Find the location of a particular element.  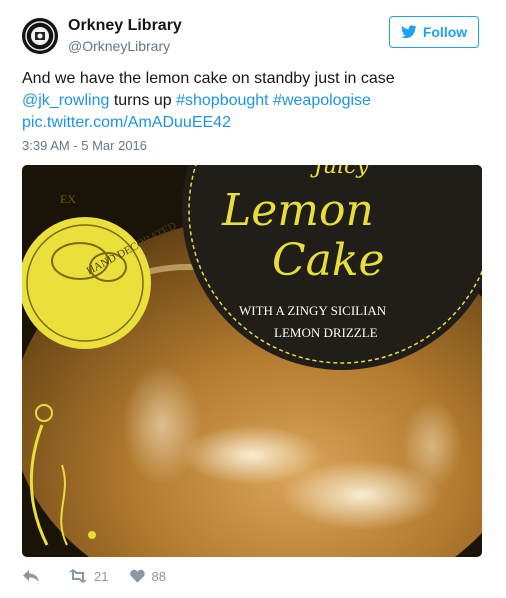

heart-icon is located at coordinates (138, 576).